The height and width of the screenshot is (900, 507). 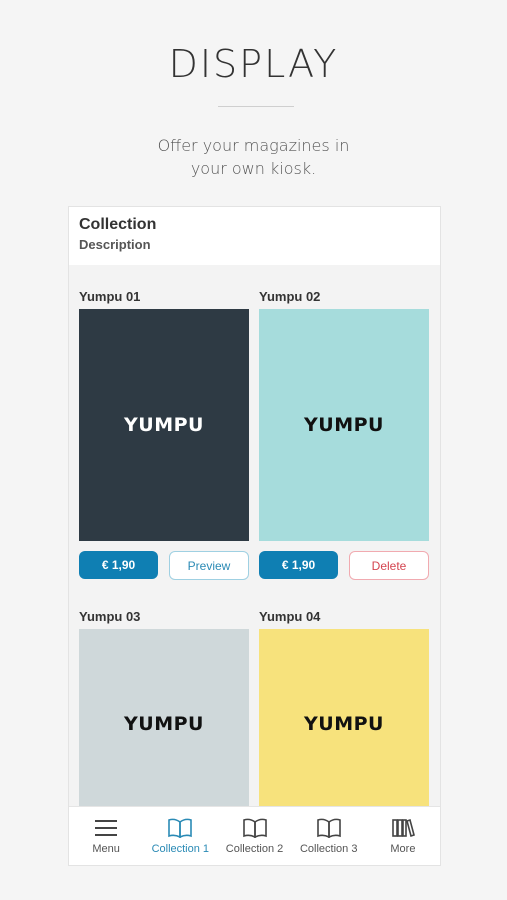 I want to click on tab-collection-3: Collection 3, so click(x=329, y=836).